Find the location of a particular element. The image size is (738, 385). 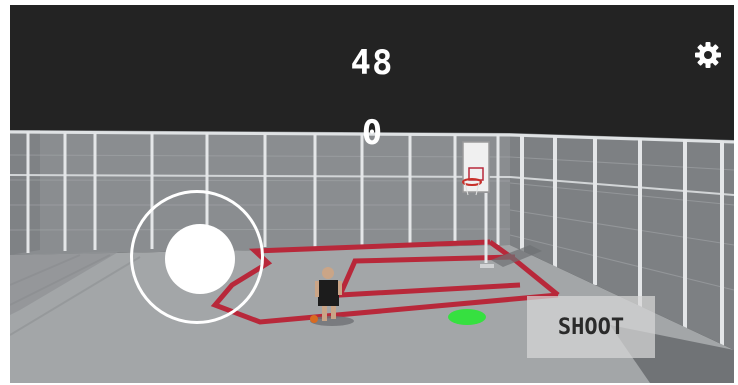

timer-display: 48 is located at coordinates (372, 63).